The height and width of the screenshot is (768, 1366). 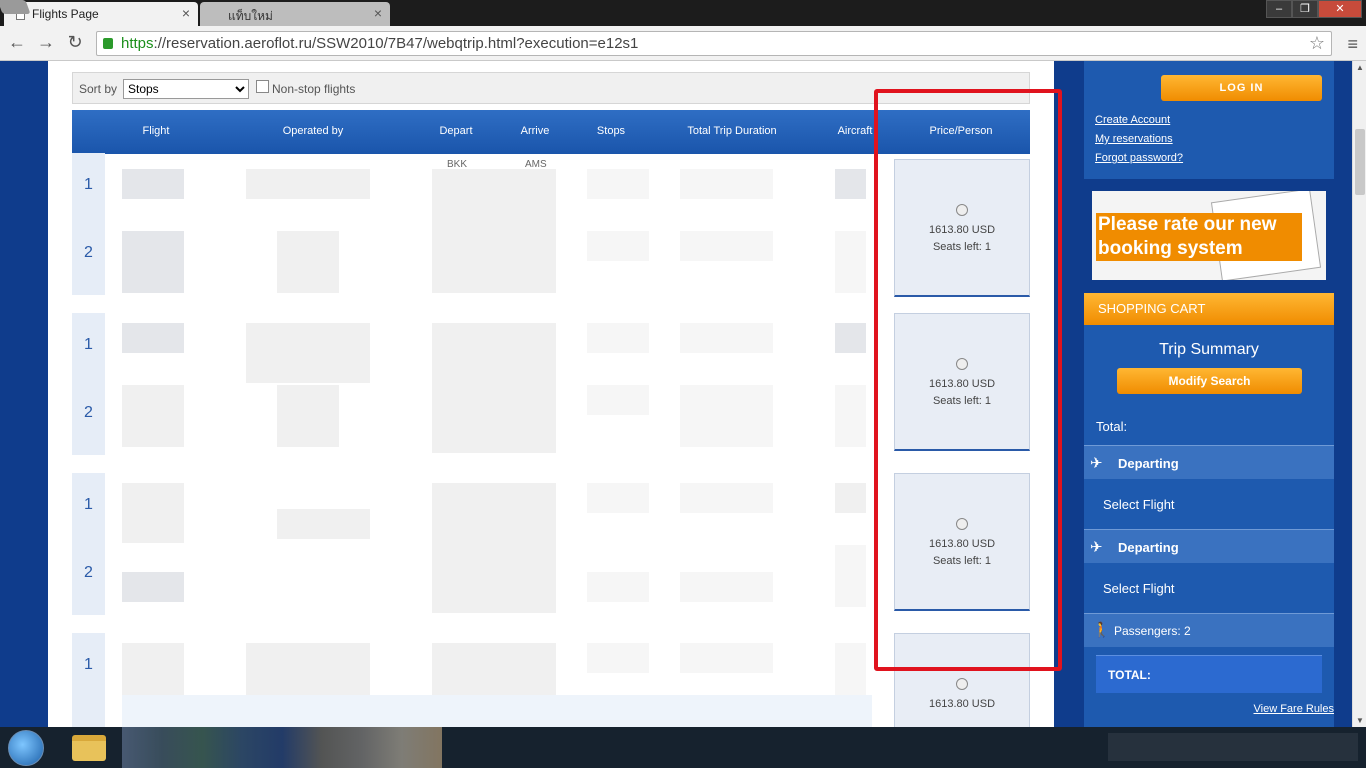 What do you see at coordinates (1352, 44) in the screenshot?
I see `menu-icon: ≡` at bounding box center [1352, 44].